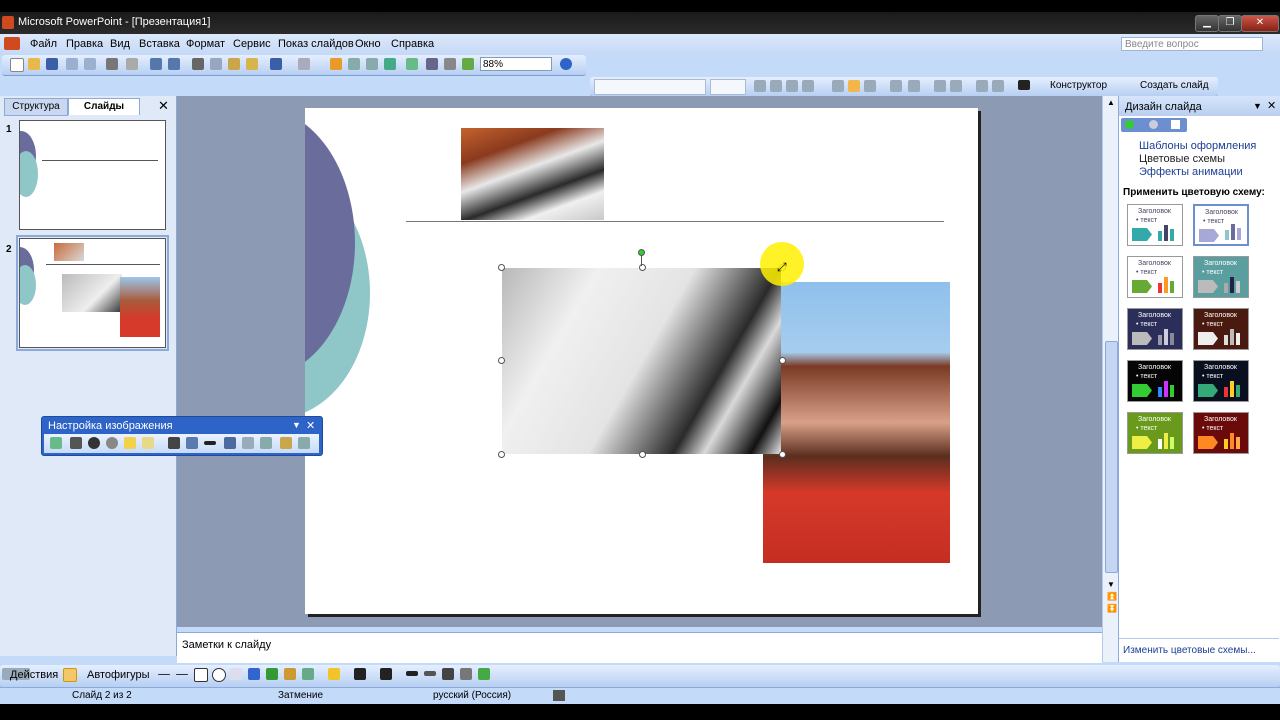 The height and width of the screenshot is (720, 1280). I want to click on color-scheme-5: Заголовок • текст, so click(1155, 329).